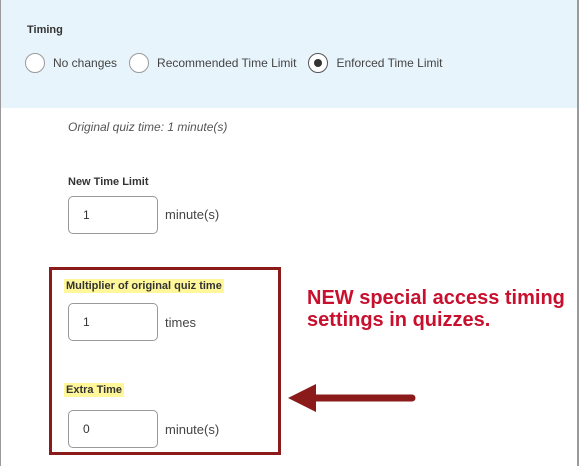 The image size is (579, 466). What do you see at coordinates (85, 63) in the screenshot?
I see `radio-label-no-changes: No changes` at bounding box center [85, 63].